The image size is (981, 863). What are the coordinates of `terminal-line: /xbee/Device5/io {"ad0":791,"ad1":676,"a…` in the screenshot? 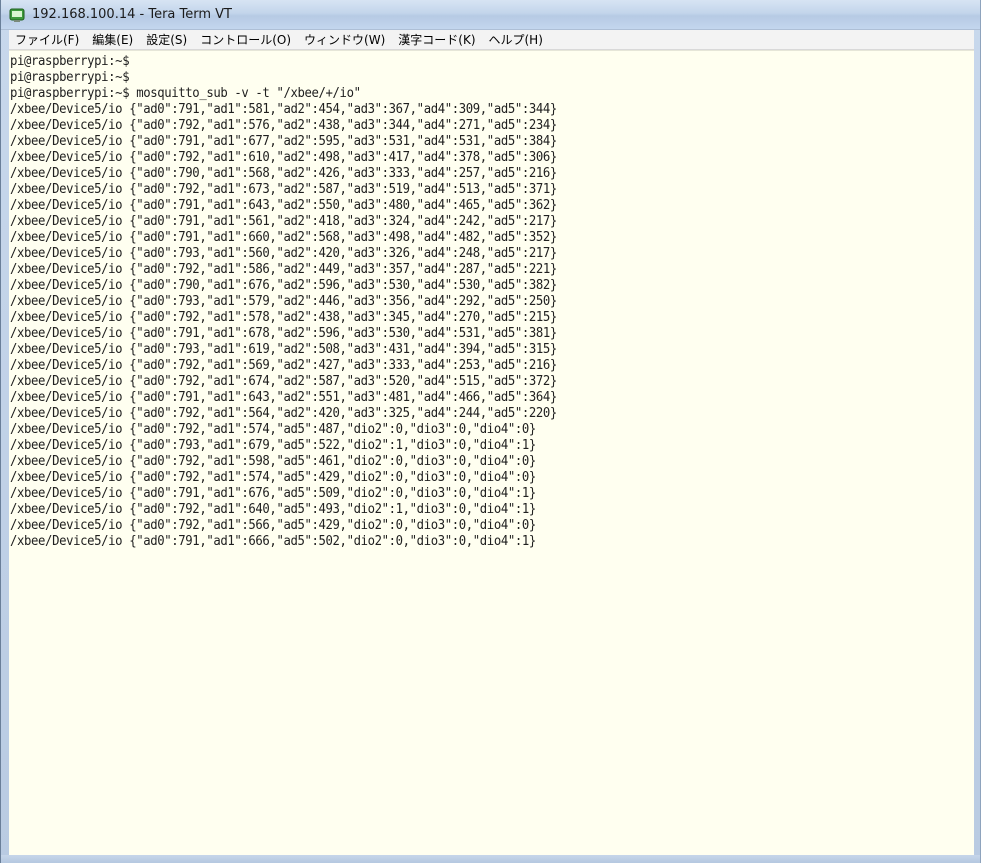 It's located at (273, 493).